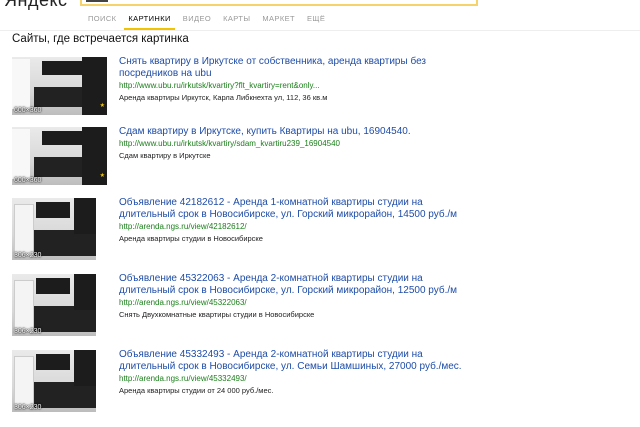 The height and width of the screenshot is (427, 640). What do you see at coordinates (236, 20) in the screenshot?
I see `tab-maps: КАРТЫ` at bounding box center [236, 20].